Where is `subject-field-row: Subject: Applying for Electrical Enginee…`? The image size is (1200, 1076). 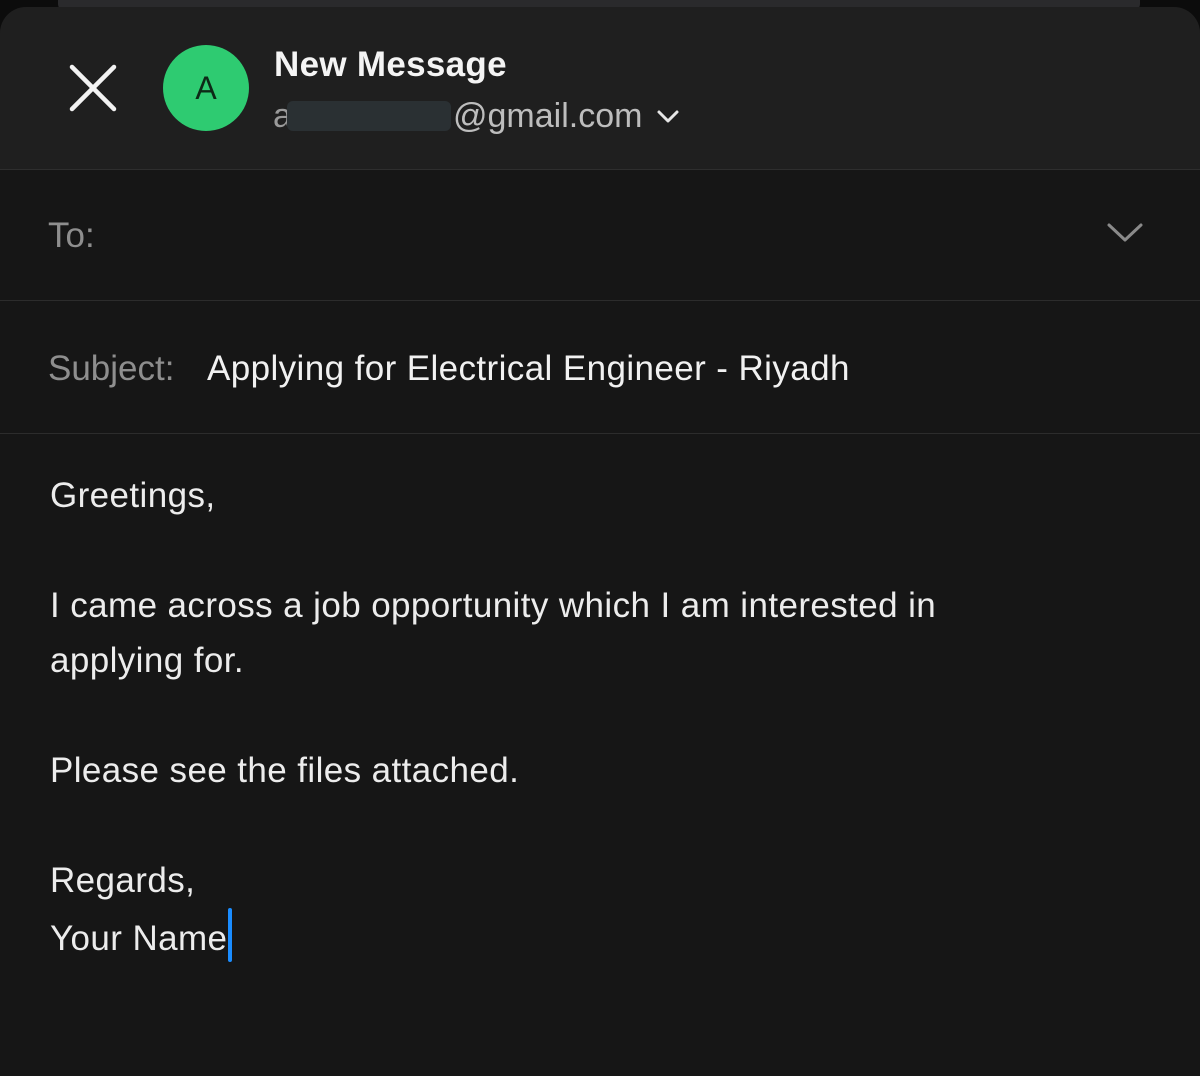 subject-field-row: Subject: Applying for Electrical Enginee… is located at coordinates (600, 367).